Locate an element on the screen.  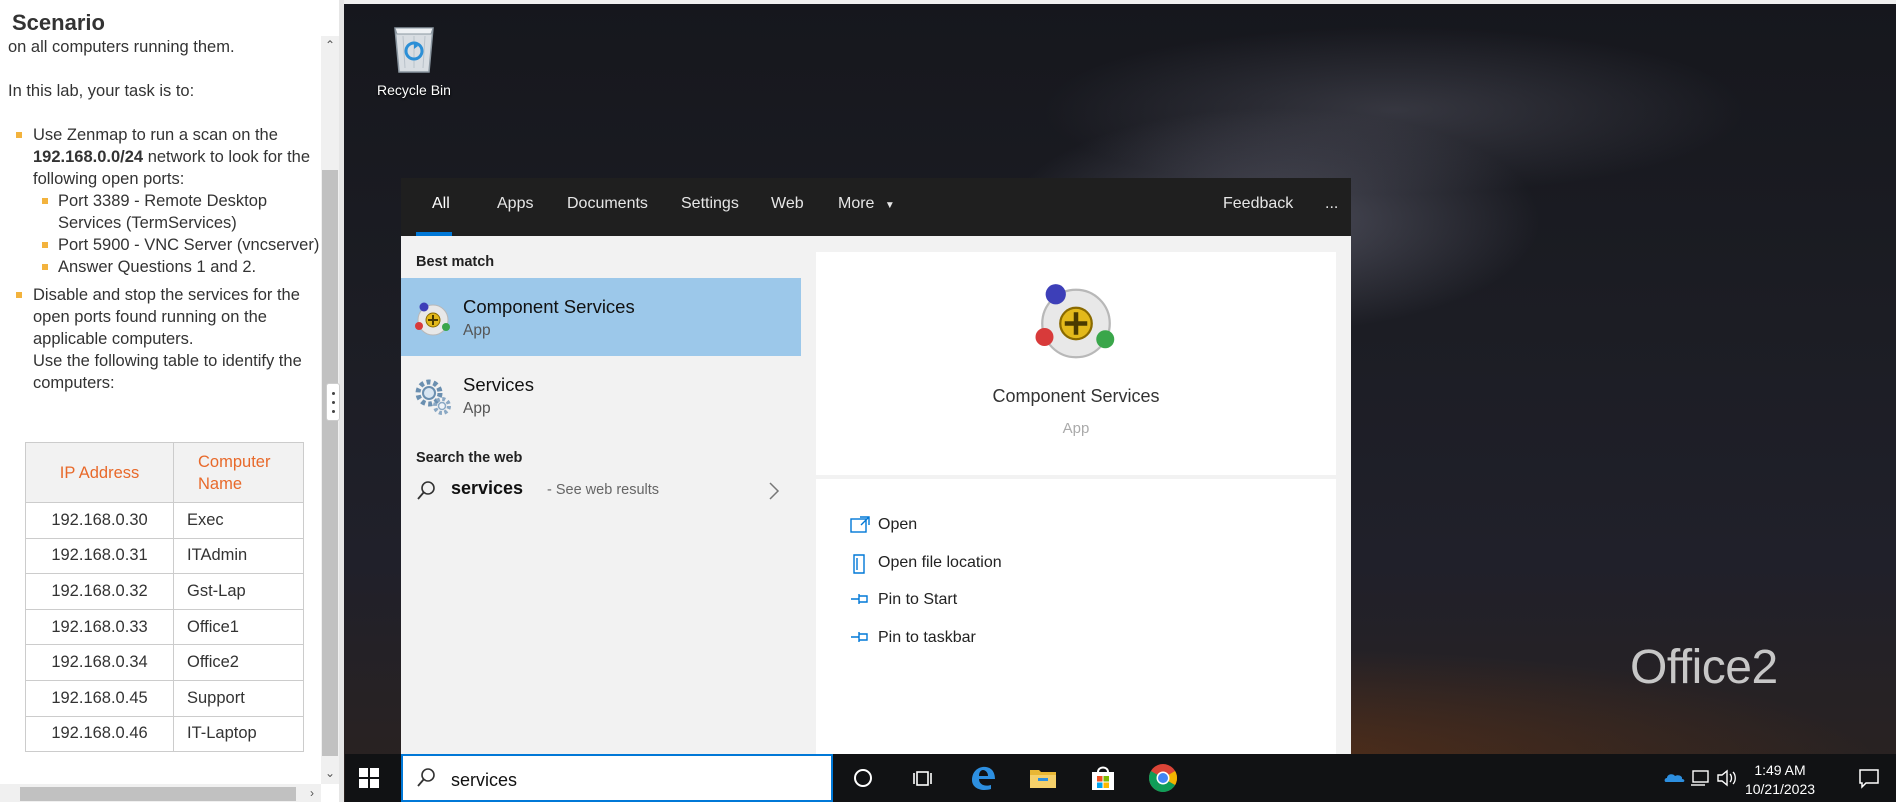
onedrive-tray-button is located at coordinates (1675, 778).